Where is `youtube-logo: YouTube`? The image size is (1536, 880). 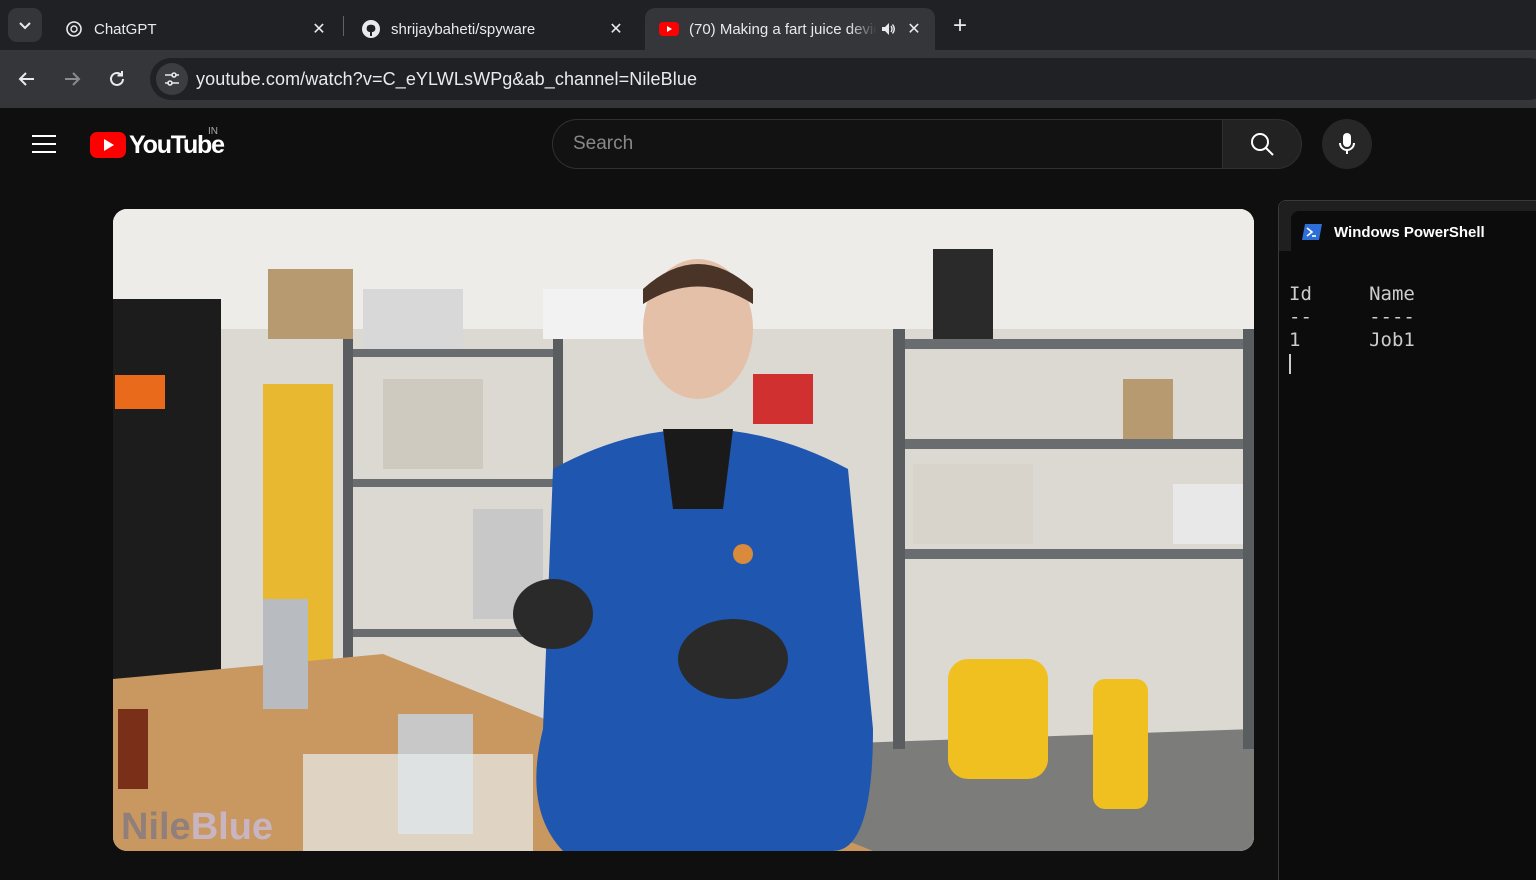 youtube-logo: YouTube is located at coordinates (157, 145).